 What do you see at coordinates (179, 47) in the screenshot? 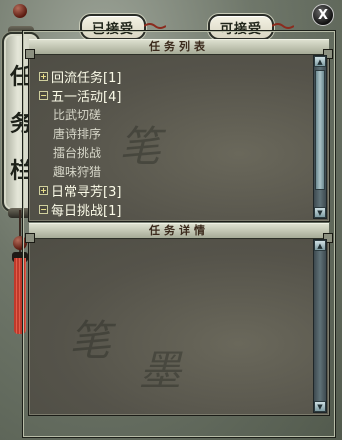
I see `quest-list-title: 任务列表` at bounding box center [179, 47].